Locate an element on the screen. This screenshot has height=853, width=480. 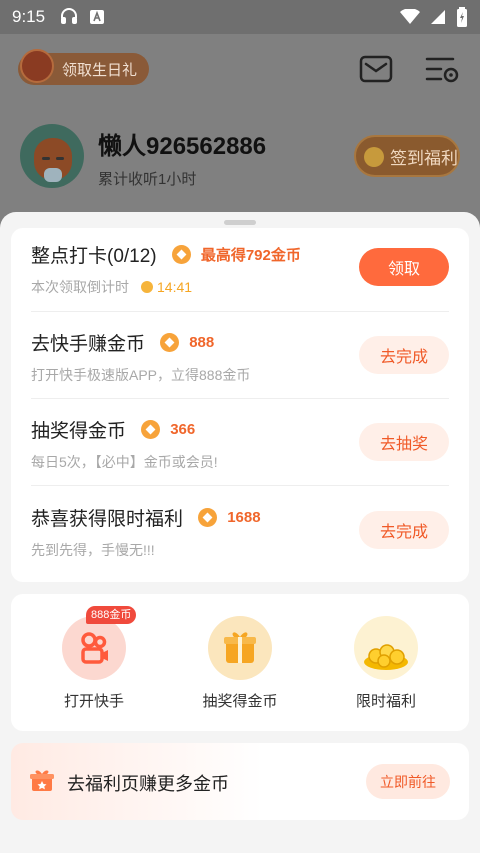
task-title: 抽奖得金币 is located at coordinates (79, 431).